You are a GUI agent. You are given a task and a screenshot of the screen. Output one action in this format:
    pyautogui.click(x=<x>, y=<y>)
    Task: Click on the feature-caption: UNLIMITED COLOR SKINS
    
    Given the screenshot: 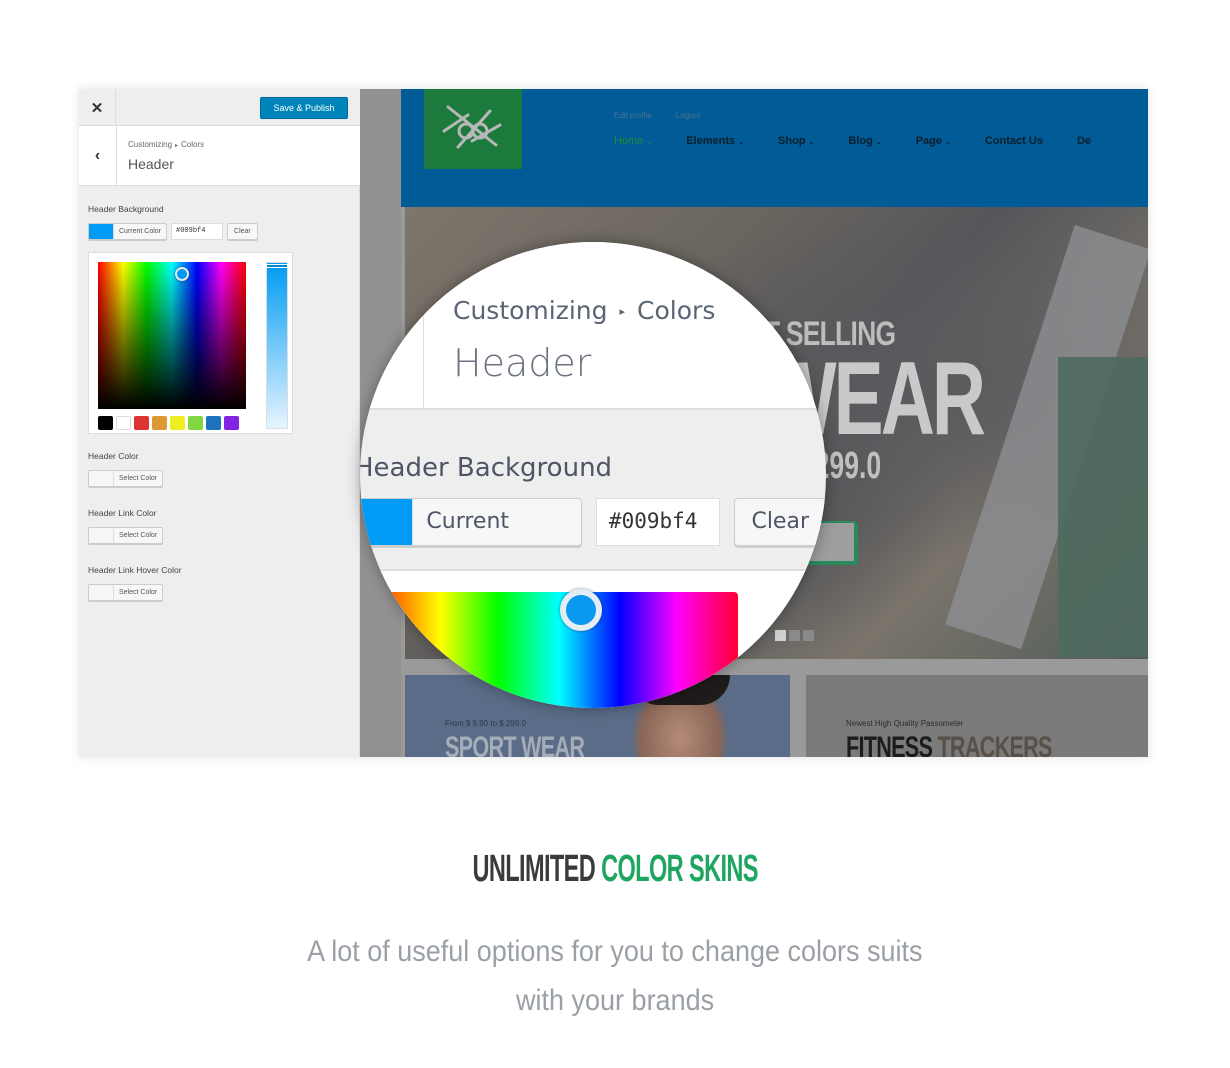 What is the action you would take?
    pyautogui.click(x=615, y=869)
    